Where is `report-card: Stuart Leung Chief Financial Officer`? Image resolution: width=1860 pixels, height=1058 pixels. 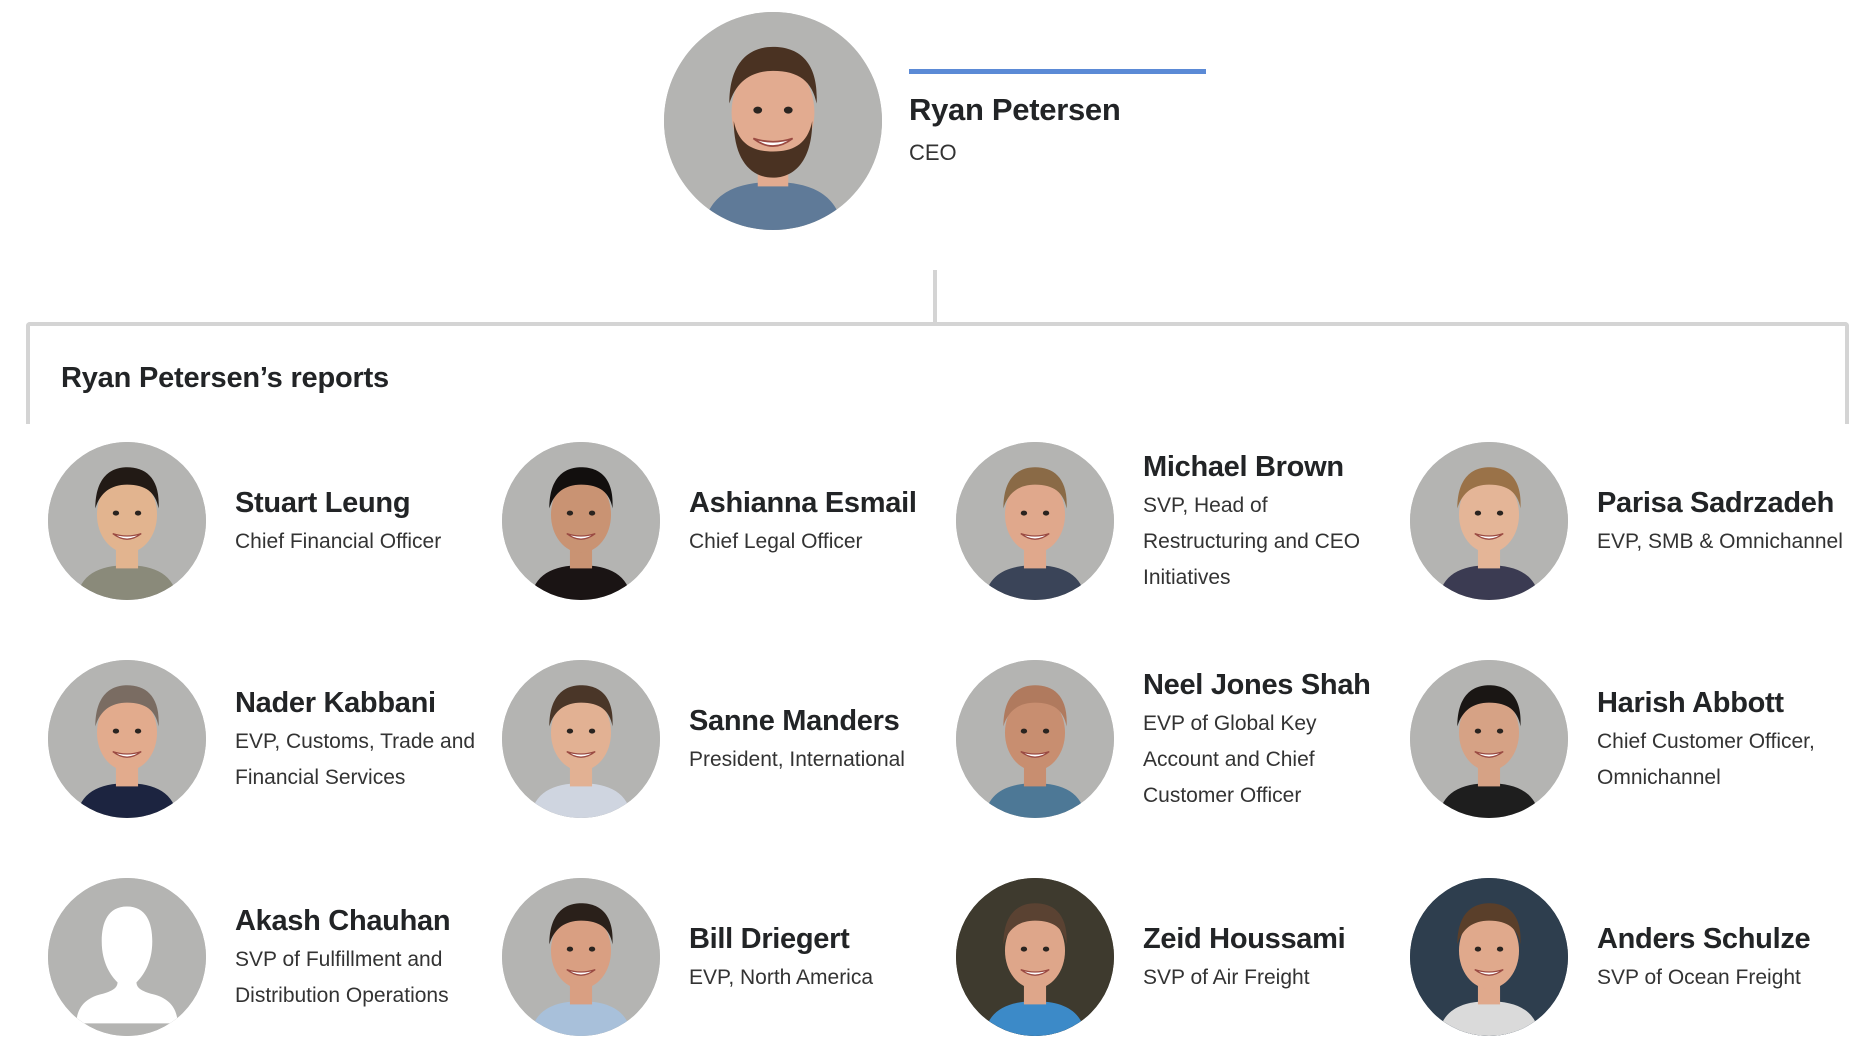
report-card: Stuart Leung Chief Financial Officer is located at coordinates (268, 532).